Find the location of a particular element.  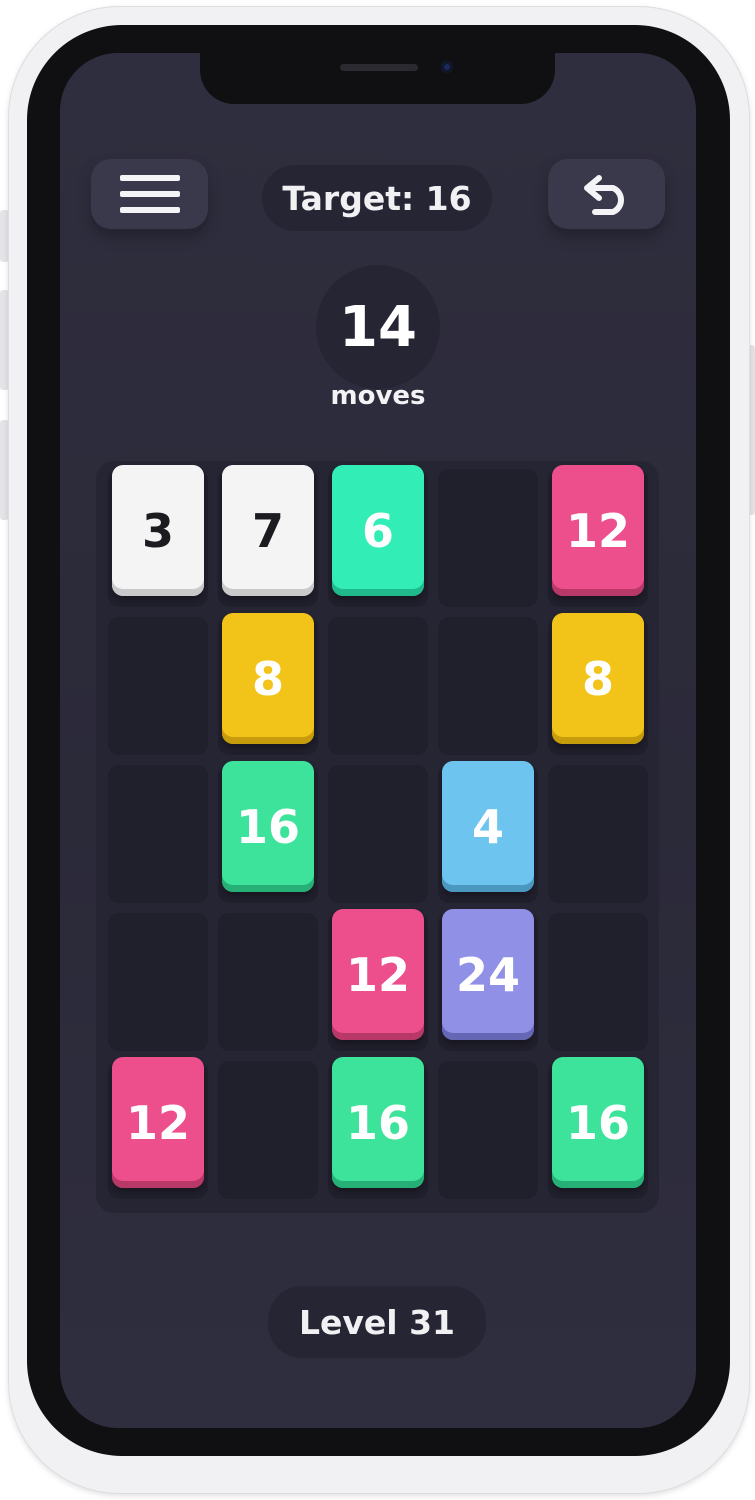

number-tile: 24 is located at coordinates (488, 974).